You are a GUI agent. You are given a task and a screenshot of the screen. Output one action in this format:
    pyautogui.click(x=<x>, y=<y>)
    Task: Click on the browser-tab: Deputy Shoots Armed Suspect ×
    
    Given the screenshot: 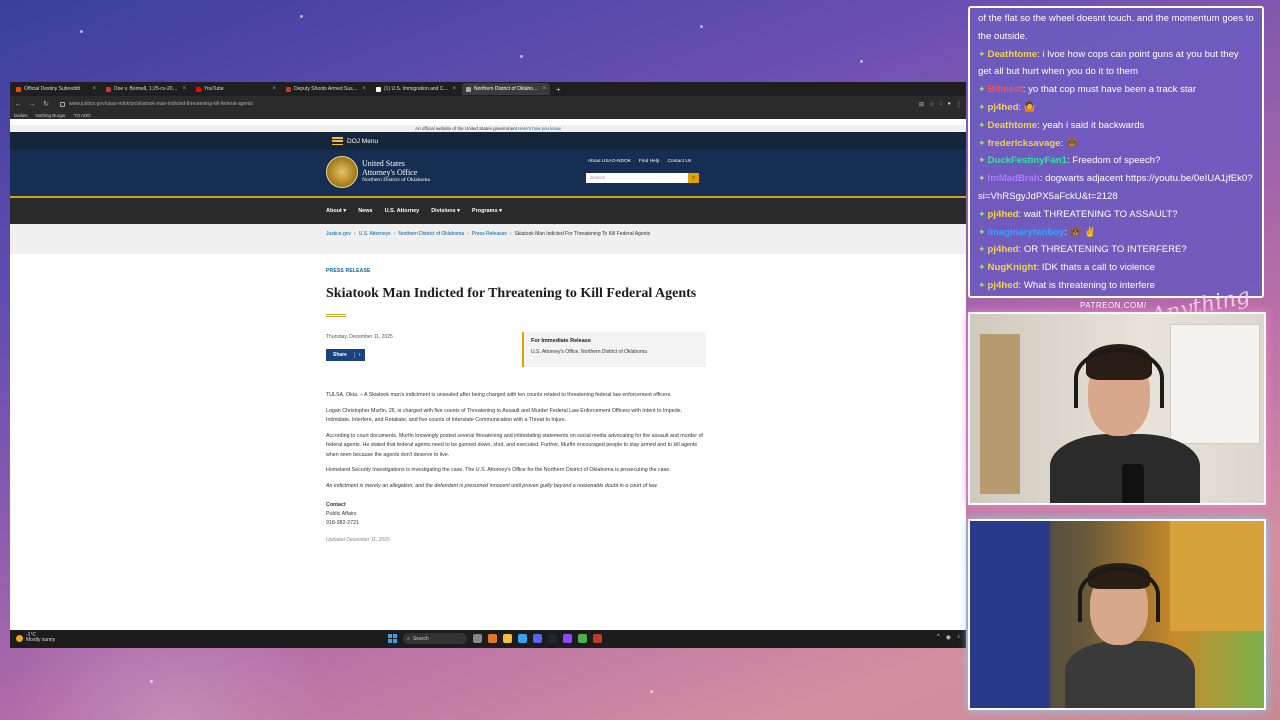 What is the action you would take?
    pyautogui.click(x=326, y=89)
    